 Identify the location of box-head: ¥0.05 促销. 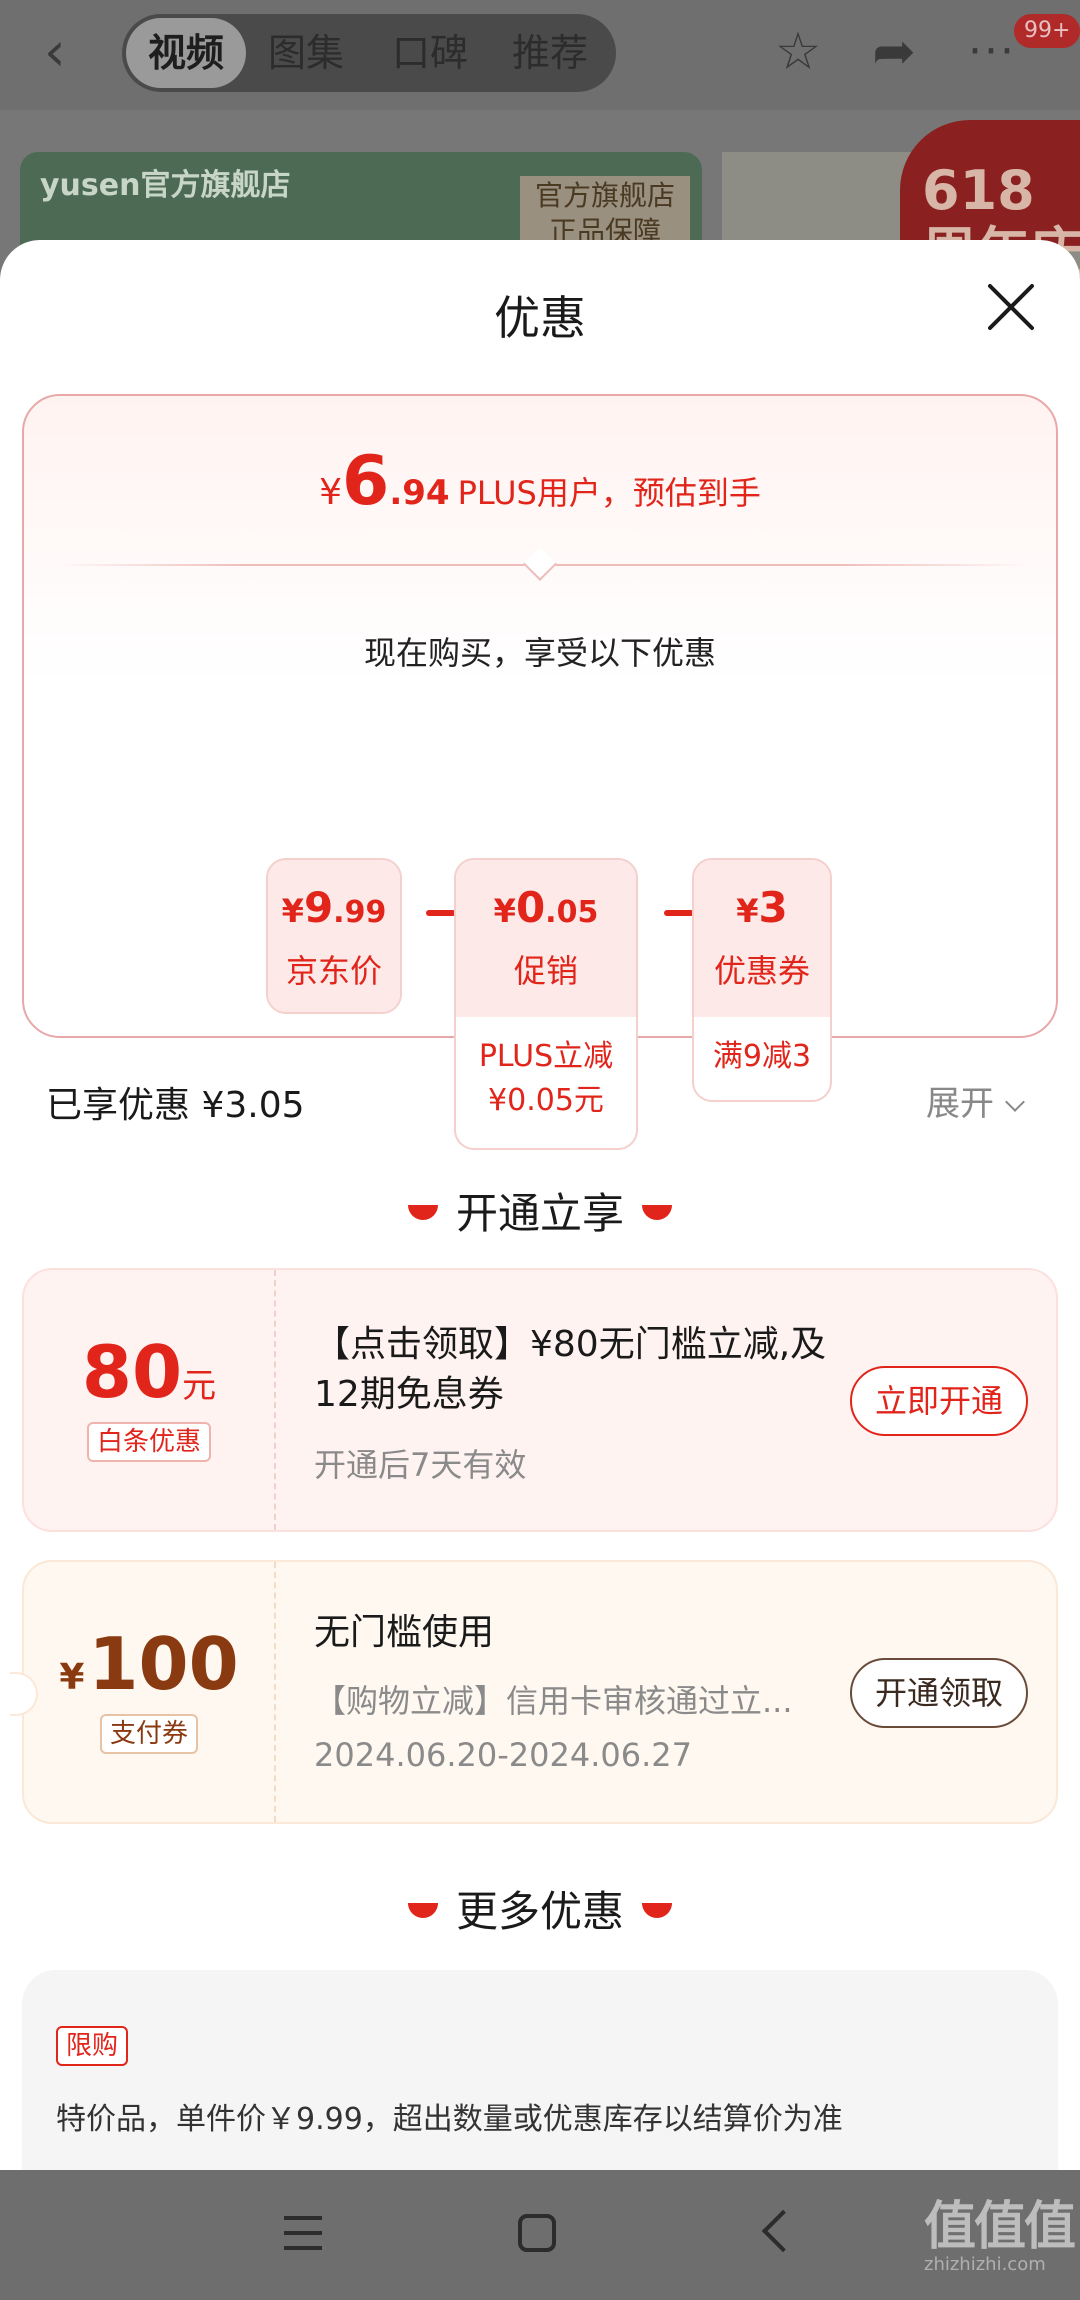
(546, 938).